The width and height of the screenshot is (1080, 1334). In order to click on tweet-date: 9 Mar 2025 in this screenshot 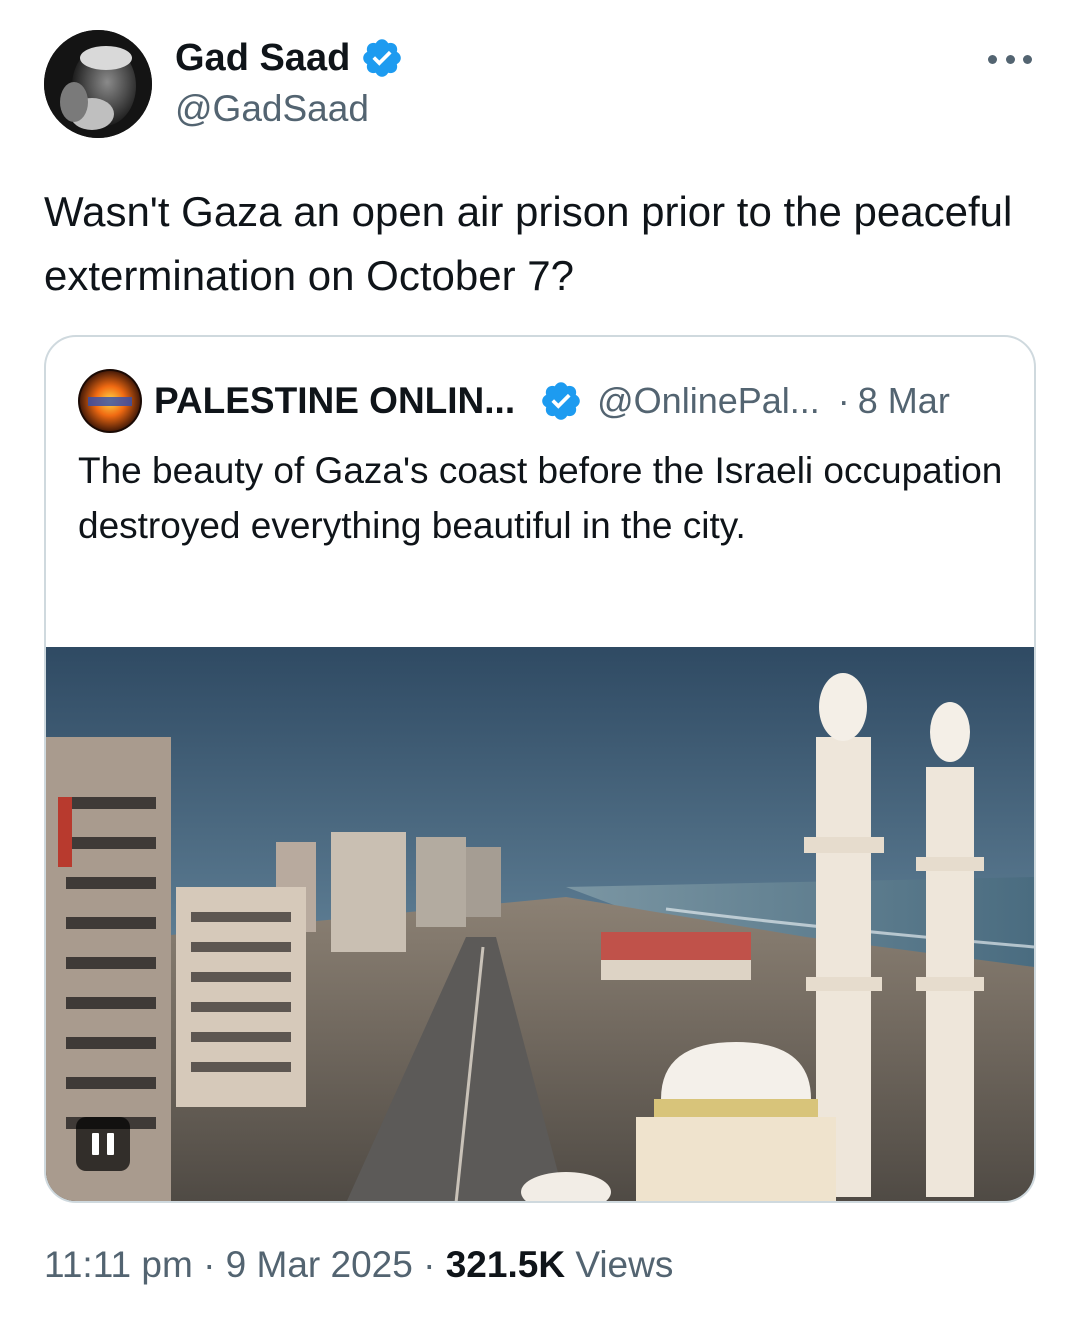, I will do `click(319, 1264)`.